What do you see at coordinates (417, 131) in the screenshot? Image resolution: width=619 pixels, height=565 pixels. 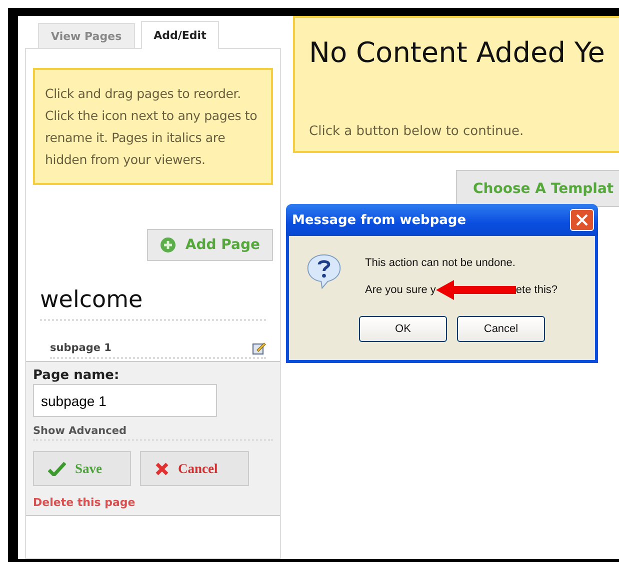 I see `content-hint: Click a button below to continue.` at bounding box center [417, 131].